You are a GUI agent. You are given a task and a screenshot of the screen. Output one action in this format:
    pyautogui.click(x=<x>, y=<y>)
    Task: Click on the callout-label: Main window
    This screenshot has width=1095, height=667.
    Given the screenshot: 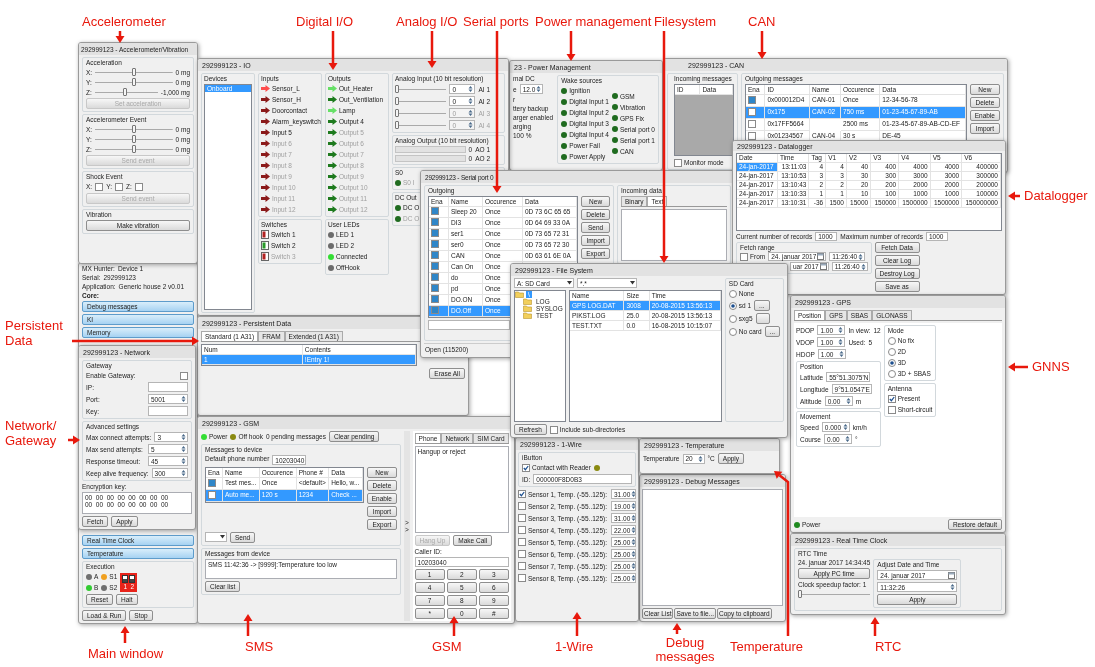 What is the action you would take?
    pyautogui.click(x=126, y=653)
    